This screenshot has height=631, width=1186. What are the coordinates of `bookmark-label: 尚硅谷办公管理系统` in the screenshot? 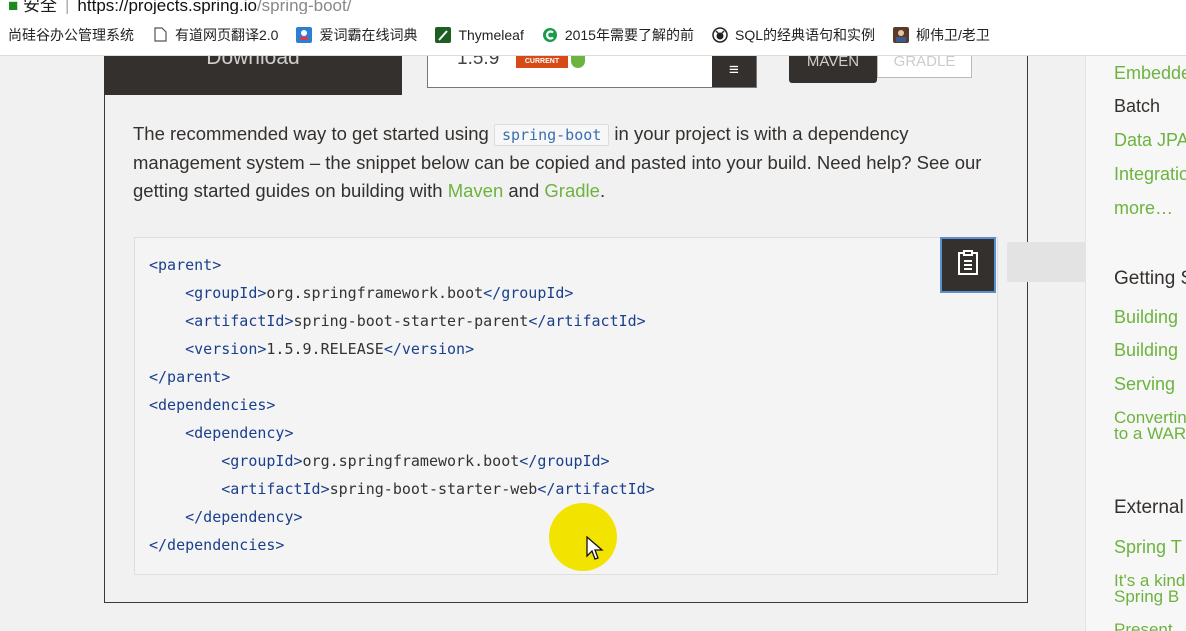 It's located at (71, 34).